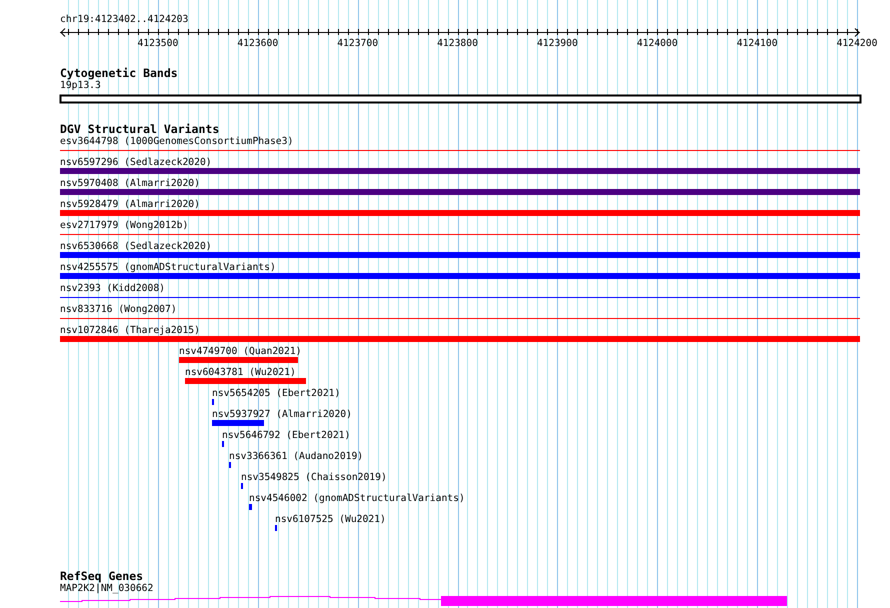 The height and width of the screenshot is (608, 890). I want to click on variant-label: nsv5654205 (Ebert2021), so click(276, 393).